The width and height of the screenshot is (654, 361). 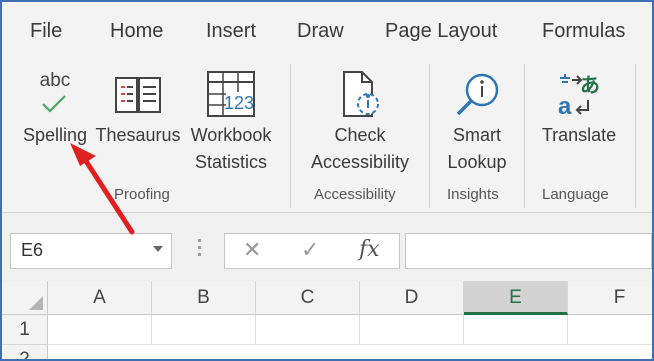 What do you see at coordinates (32, 250) in the screenshot?
I see `name-box-value: E6` at bounding box center [32, 250].